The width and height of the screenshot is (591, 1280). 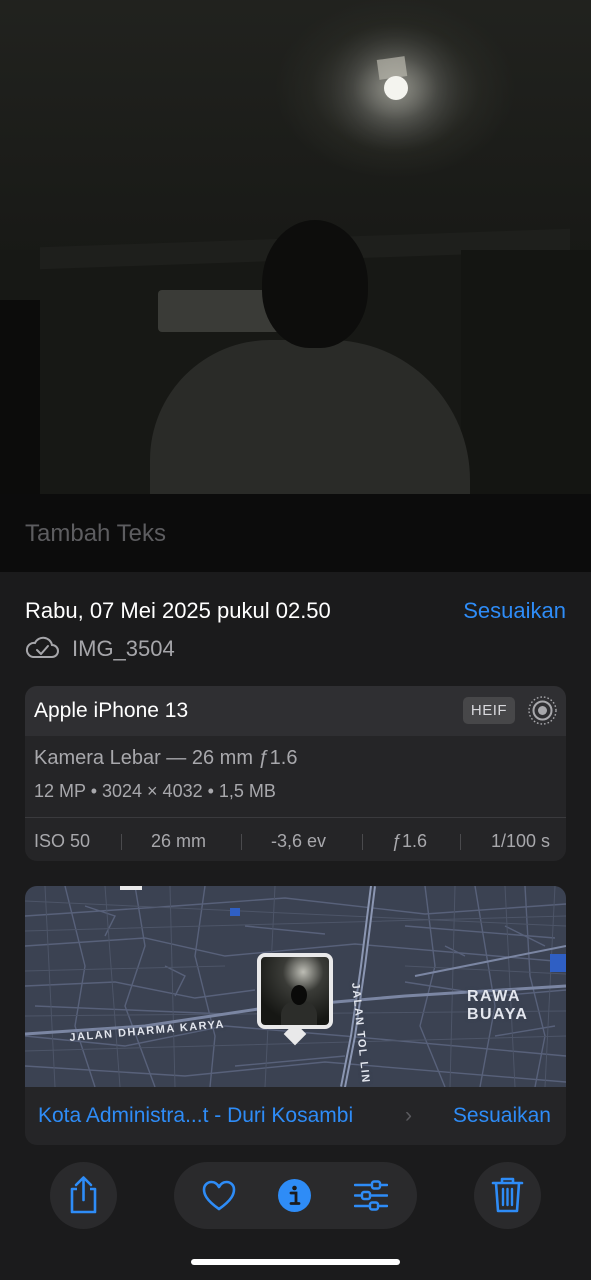 I want to click on exif-aperture: ƒ1.6, so click(x=410, y=841).